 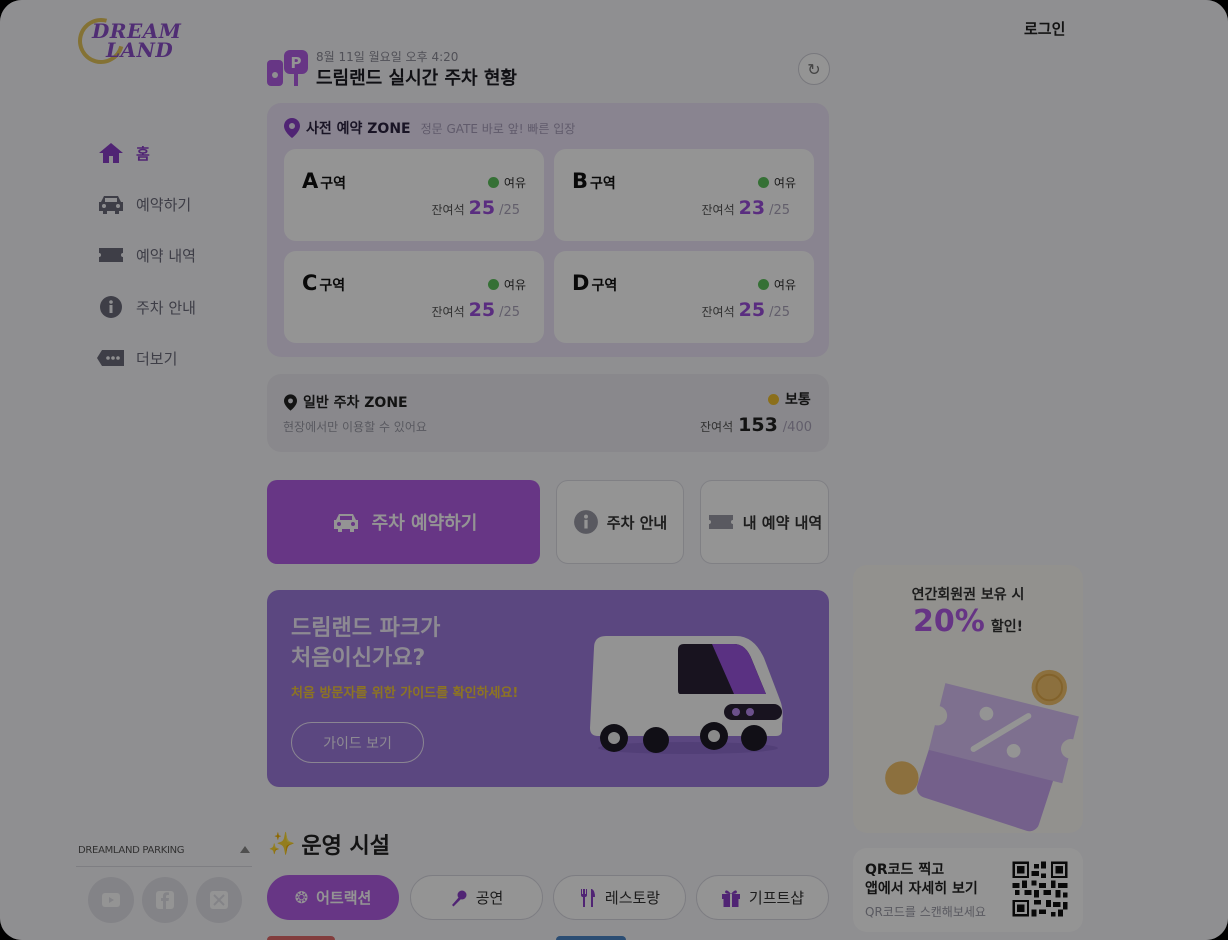 What do you see at coordinates (357, 742) in the screenshot?
I see `guide-view-button: 가이드 보기` at bounding box center [357, 742].